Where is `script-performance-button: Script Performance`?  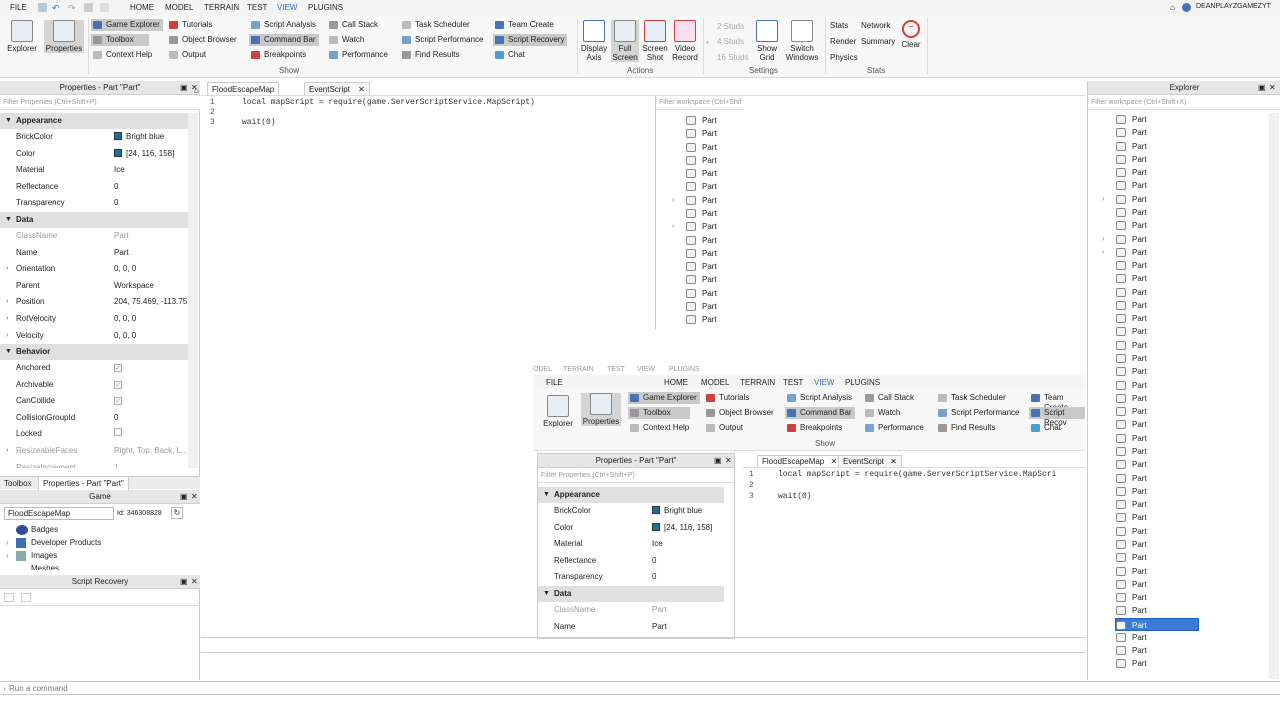 script-performance-button: Script Performance is located at coordinates (443, 40).